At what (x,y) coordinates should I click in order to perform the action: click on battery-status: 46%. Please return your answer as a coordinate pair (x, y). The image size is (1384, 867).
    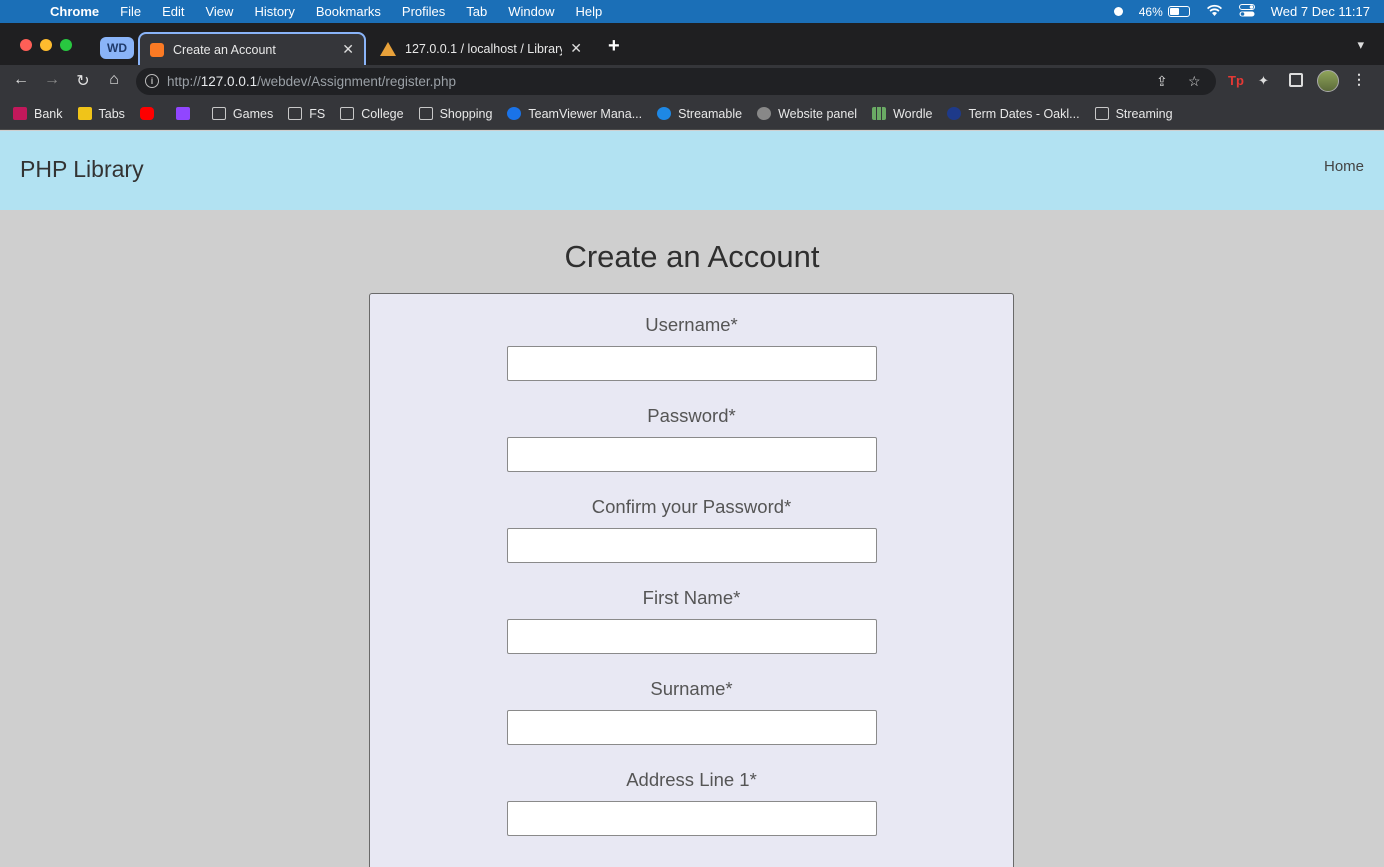
    Looking at the image, I should click on (1164, 12).